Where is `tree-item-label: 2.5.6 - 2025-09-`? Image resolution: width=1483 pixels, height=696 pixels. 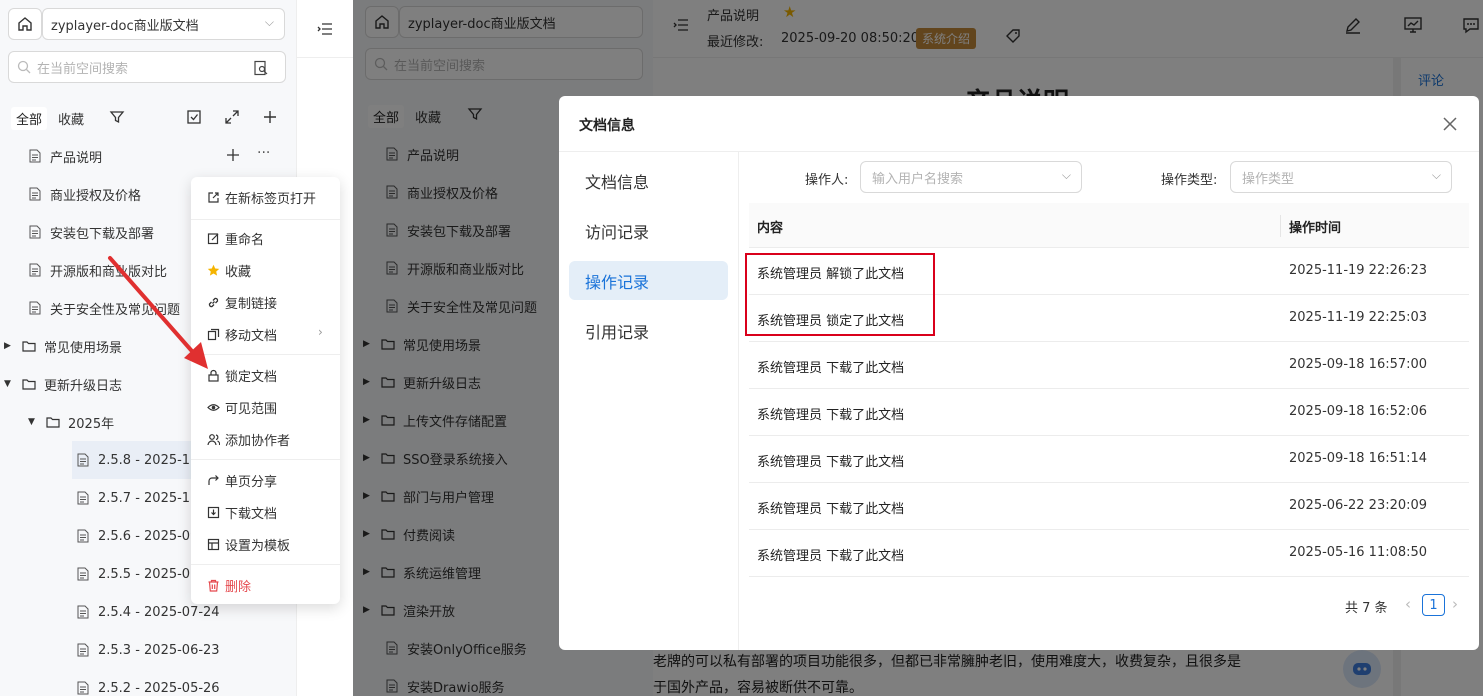
tree-item-label: 2.5.6 - 2025-09- is located at coordinates (151, 536).